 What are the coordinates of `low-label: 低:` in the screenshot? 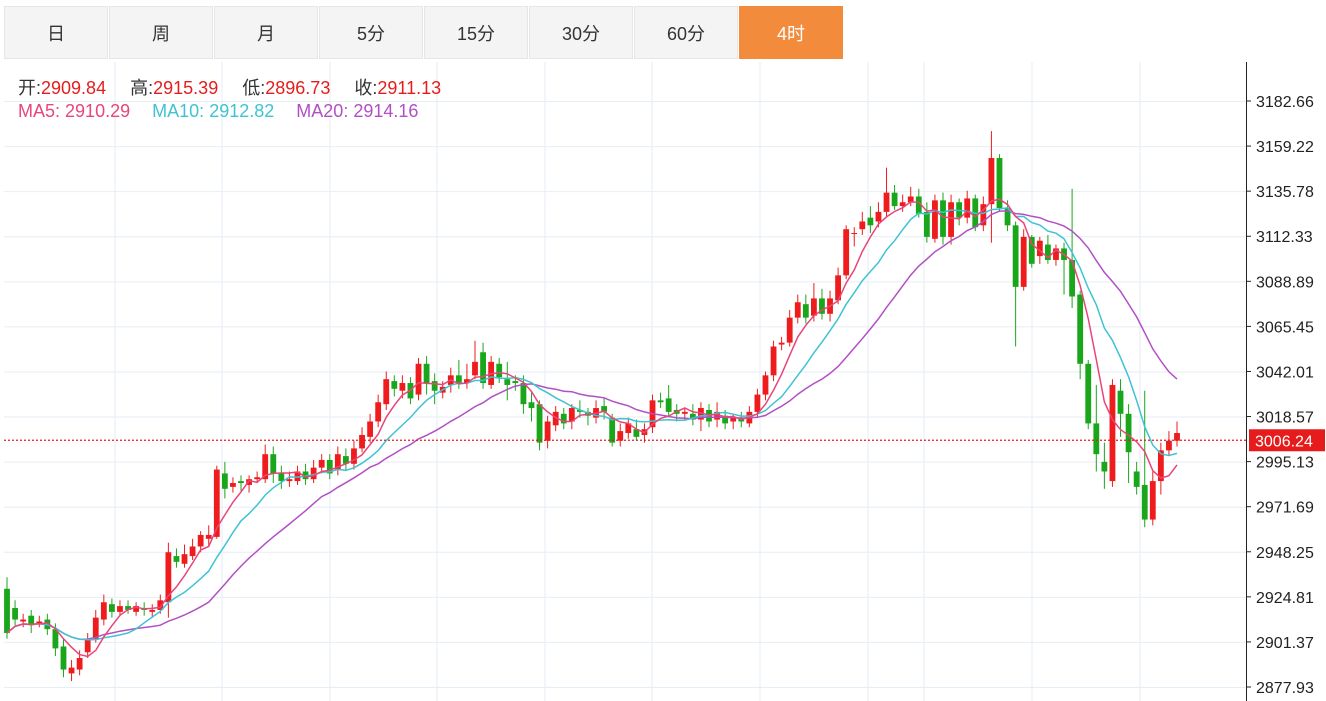 It's located at (254, 88).